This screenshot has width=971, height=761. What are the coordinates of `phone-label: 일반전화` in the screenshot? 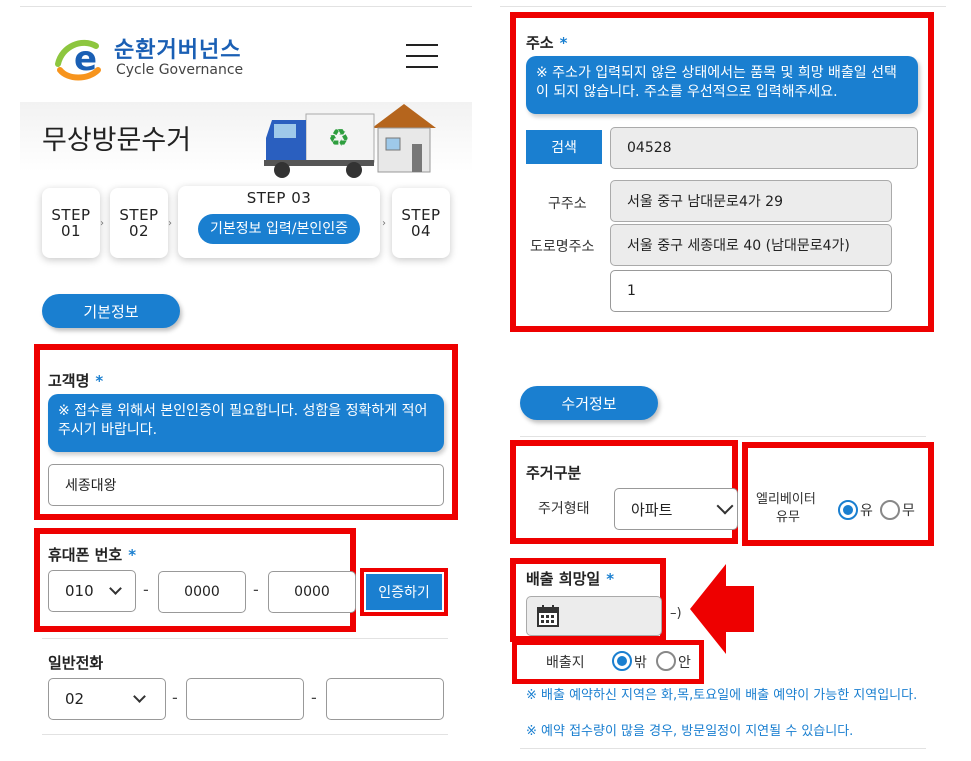 It's located at (76, 663).